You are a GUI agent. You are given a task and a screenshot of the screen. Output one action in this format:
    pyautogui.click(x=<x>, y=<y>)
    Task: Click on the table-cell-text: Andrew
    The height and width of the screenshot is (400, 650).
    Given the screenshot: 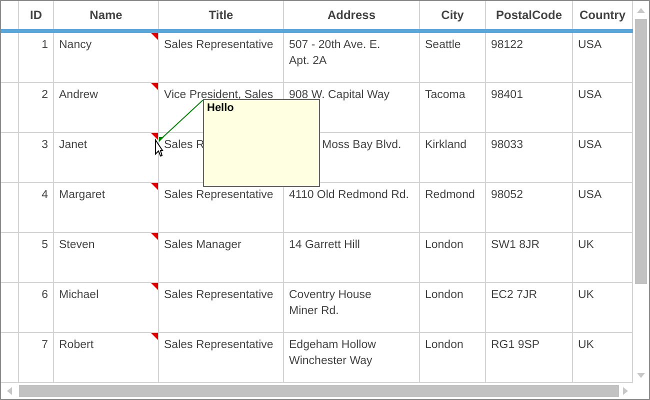 What is the action you would take?
    pyautogui.click(x=78, y=95)
    